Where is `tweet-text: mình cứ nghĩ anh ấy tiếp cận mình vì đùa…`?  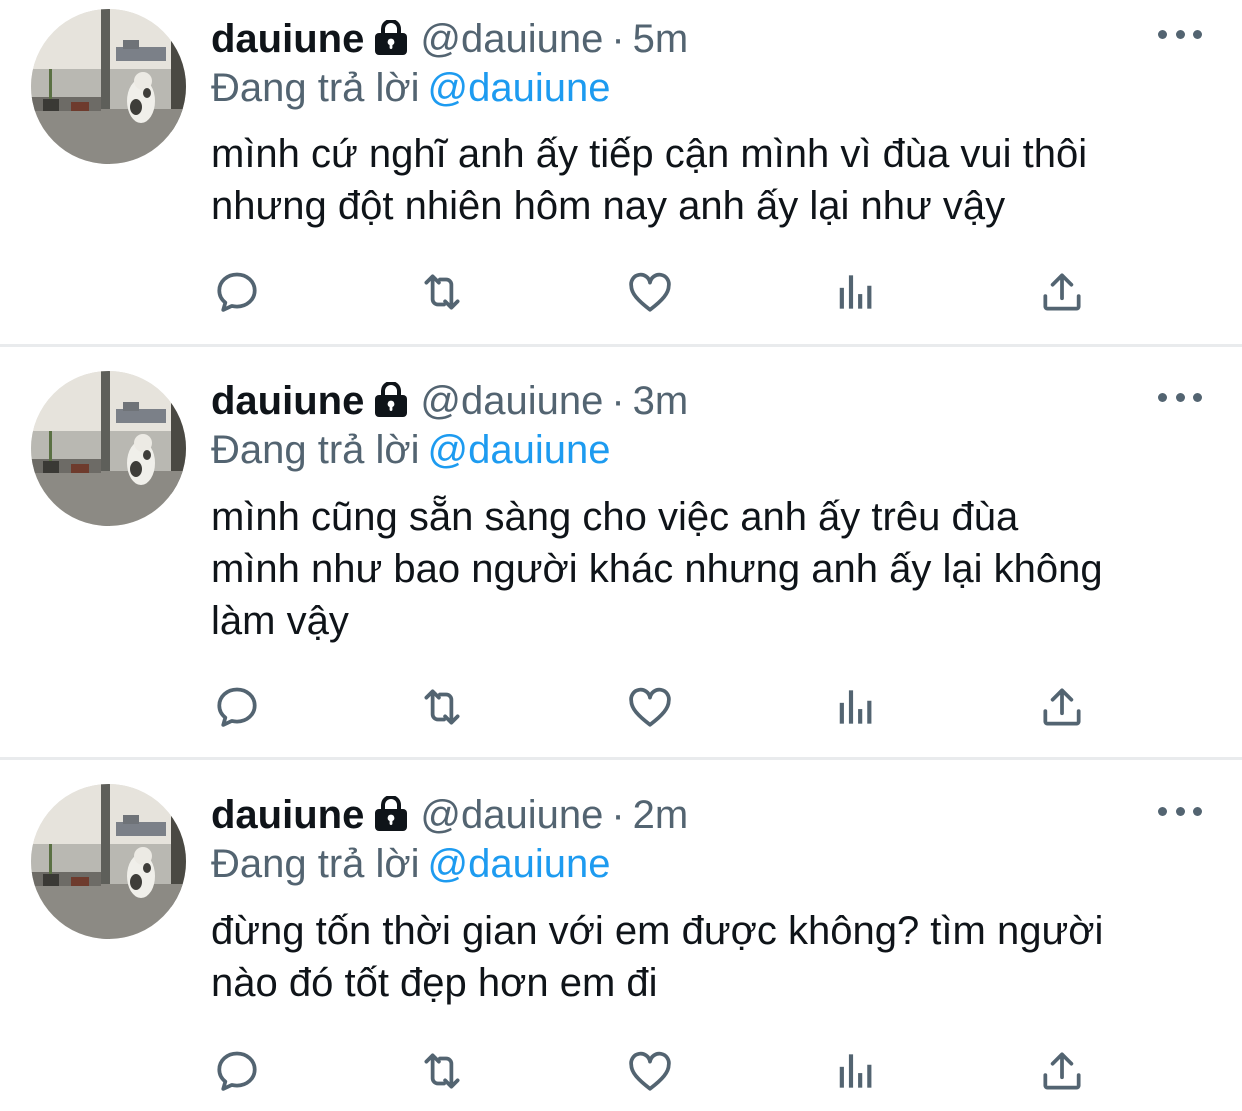 tweet-text: mình cứ nghĩ anh ấy tiếp cận mình vì đùa… is located at coordinates (649, 180).